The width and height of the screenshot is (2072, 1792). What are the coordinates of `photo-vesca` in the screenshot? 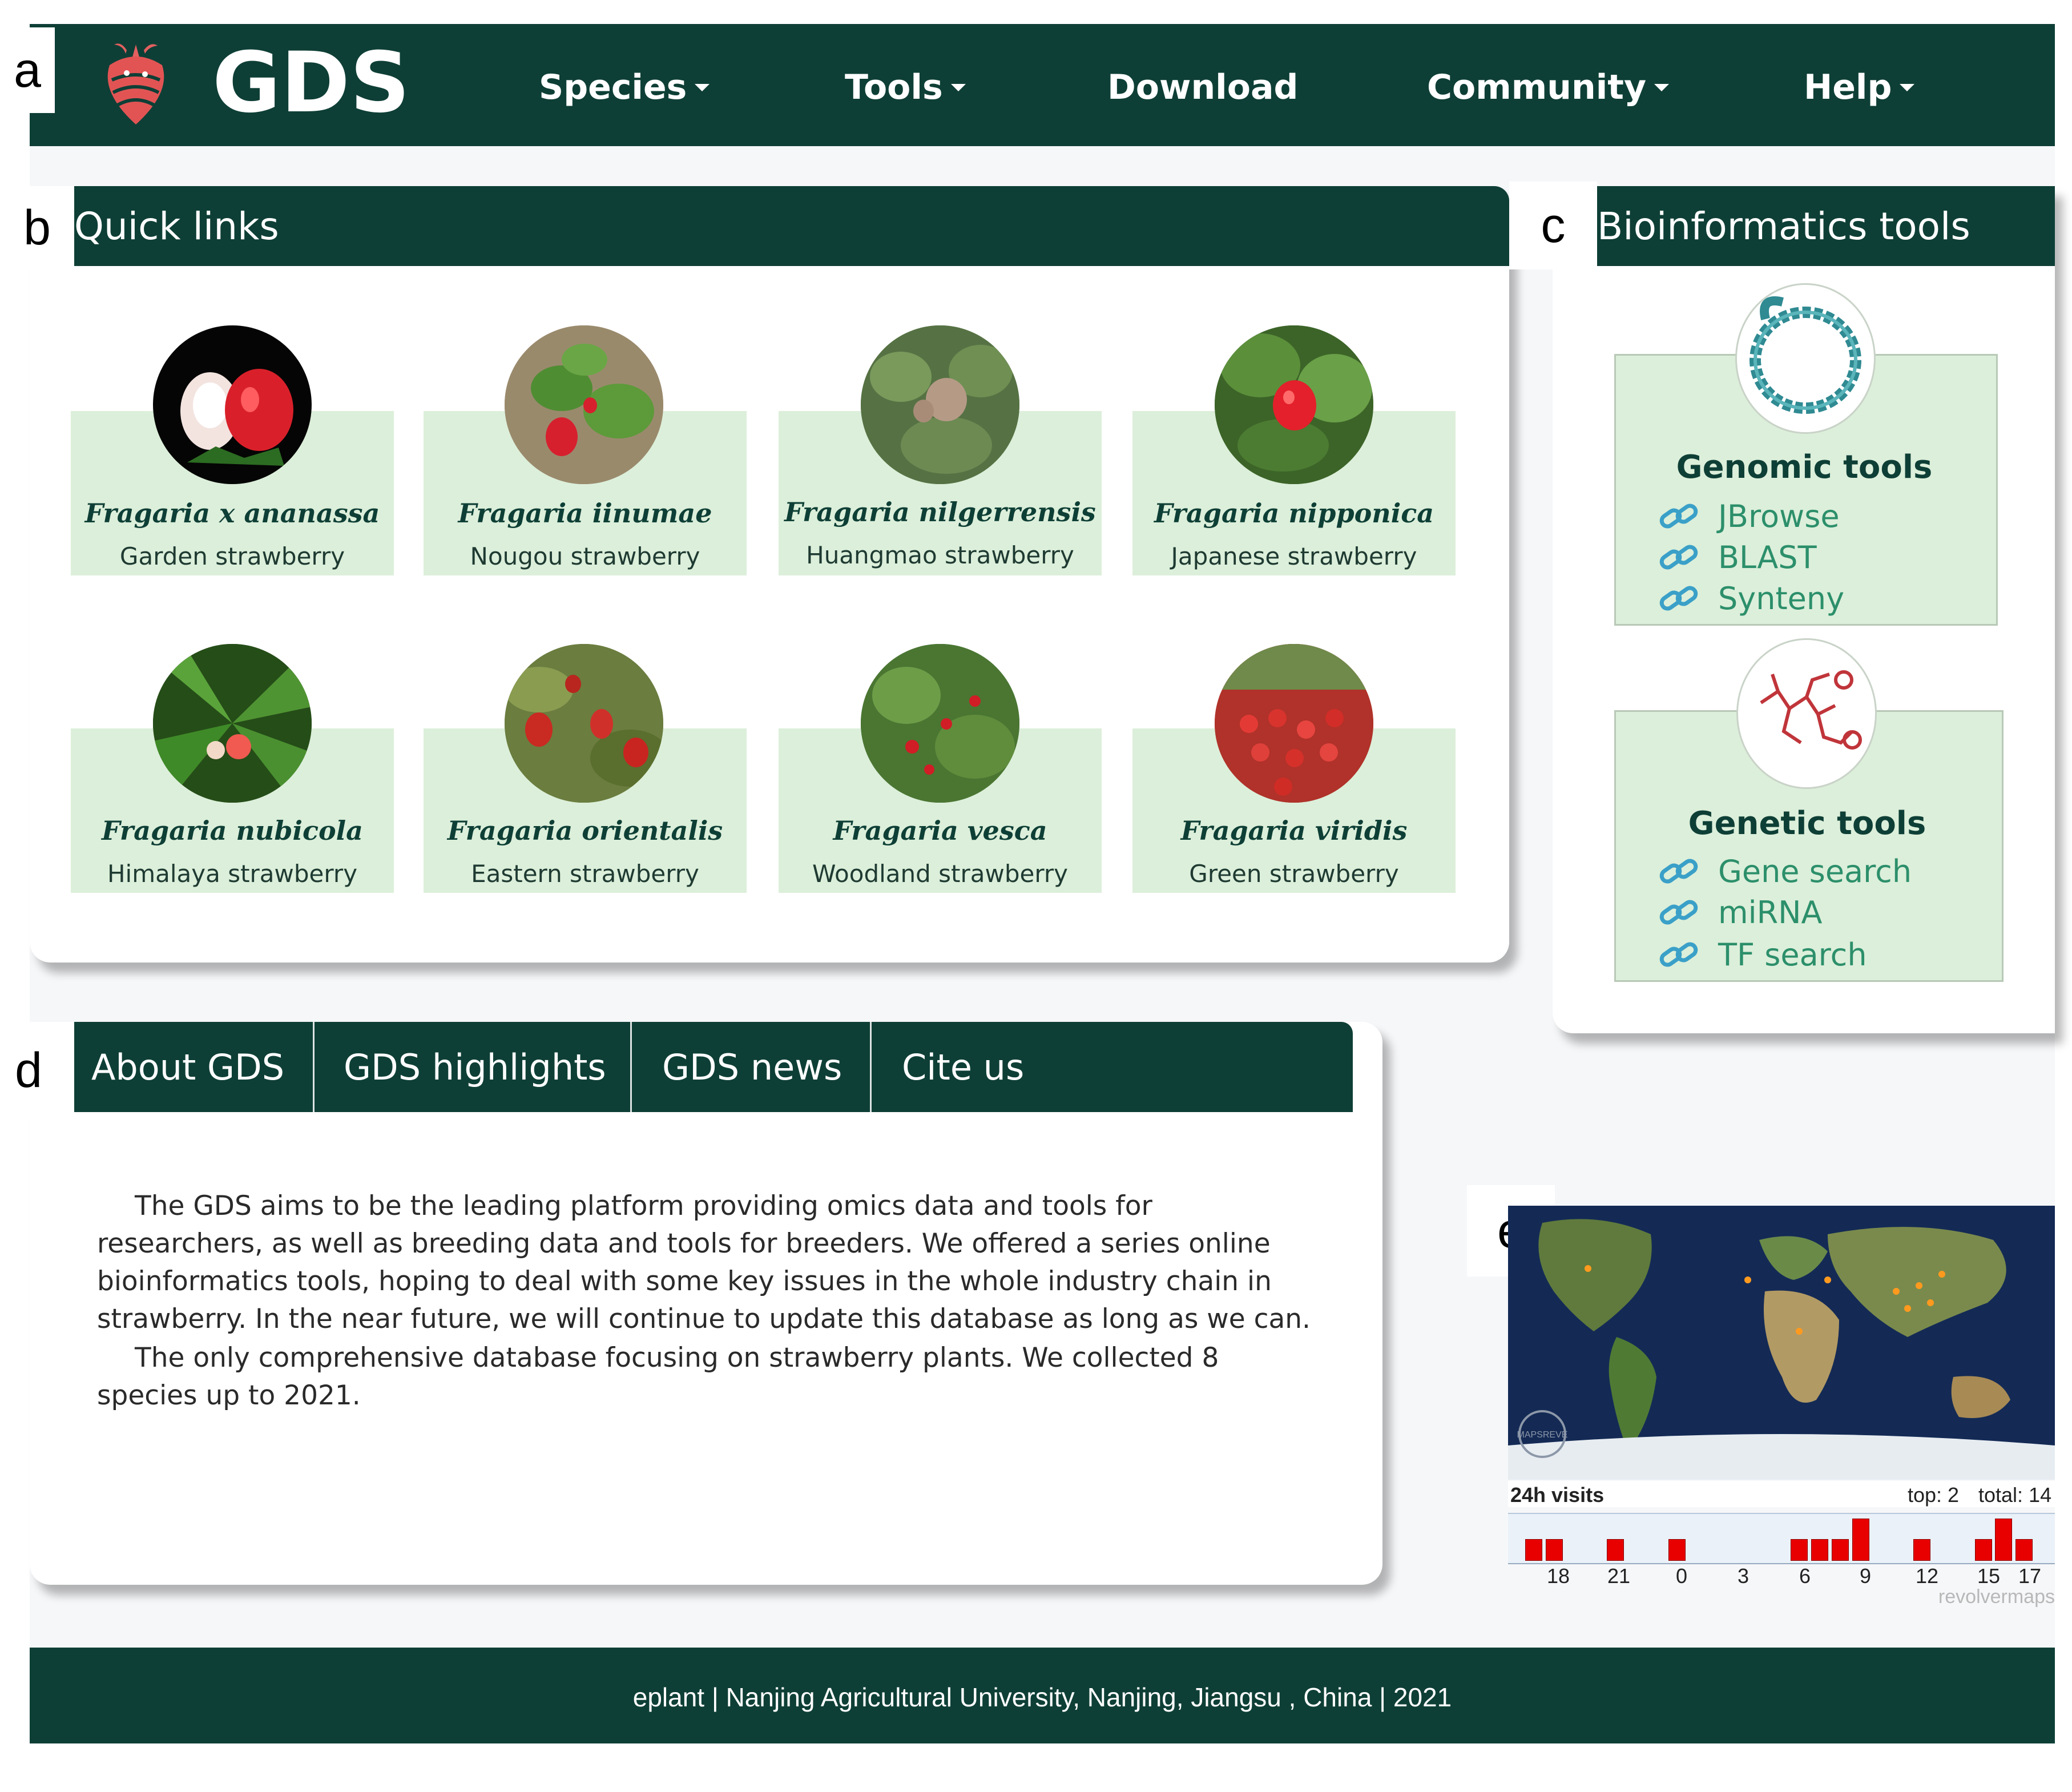 It's located at (940, 723).